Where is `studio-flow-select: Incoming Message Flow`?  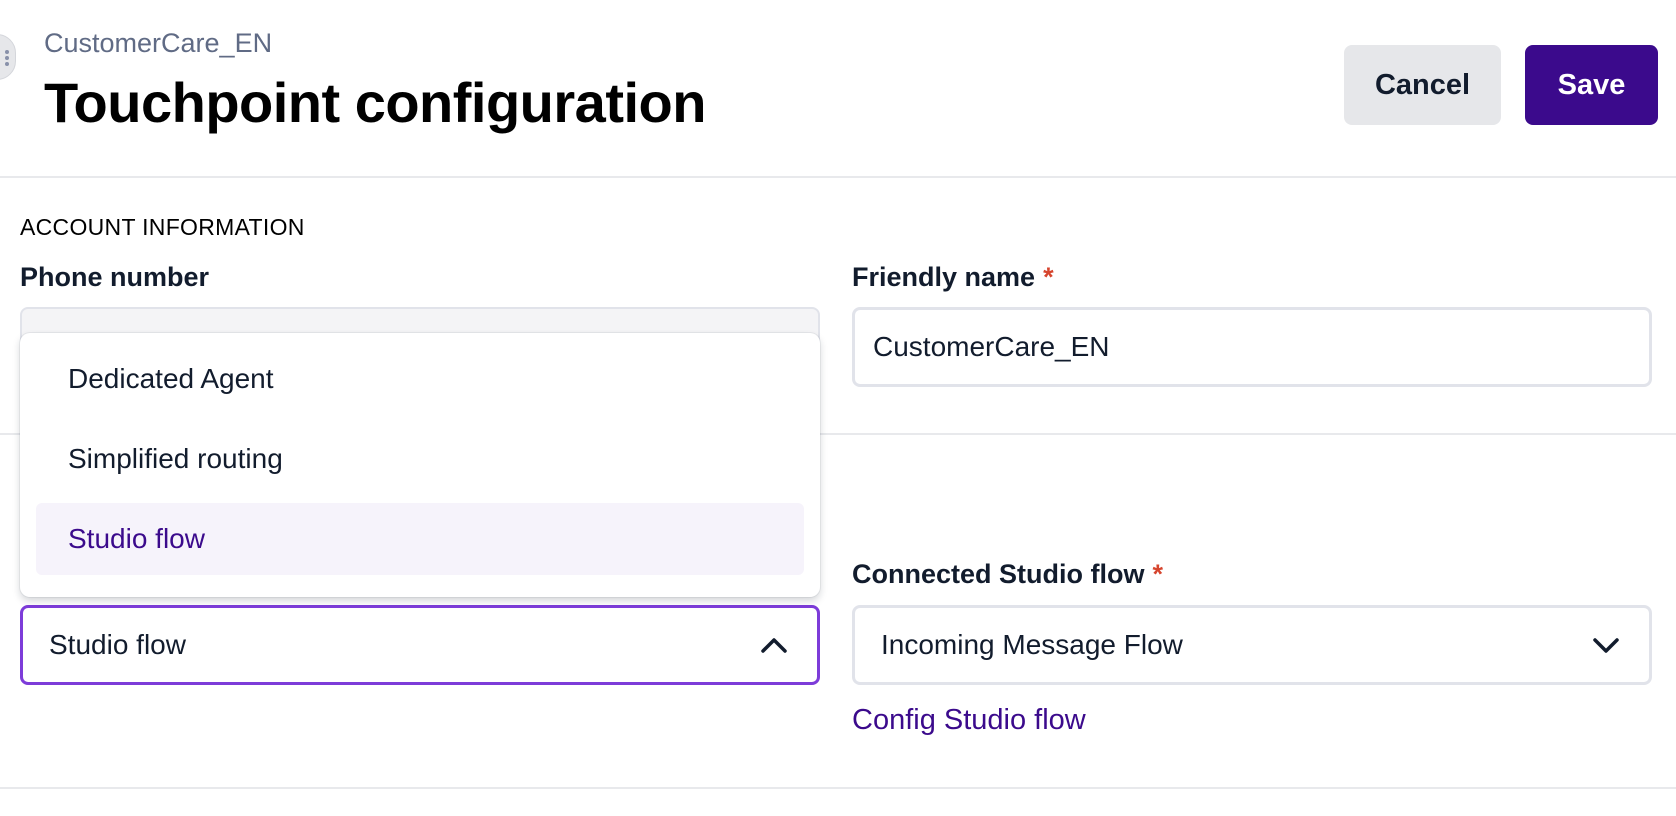 studio-flow-select: Incoming Message Flow is located at coordinates (1252, 645).